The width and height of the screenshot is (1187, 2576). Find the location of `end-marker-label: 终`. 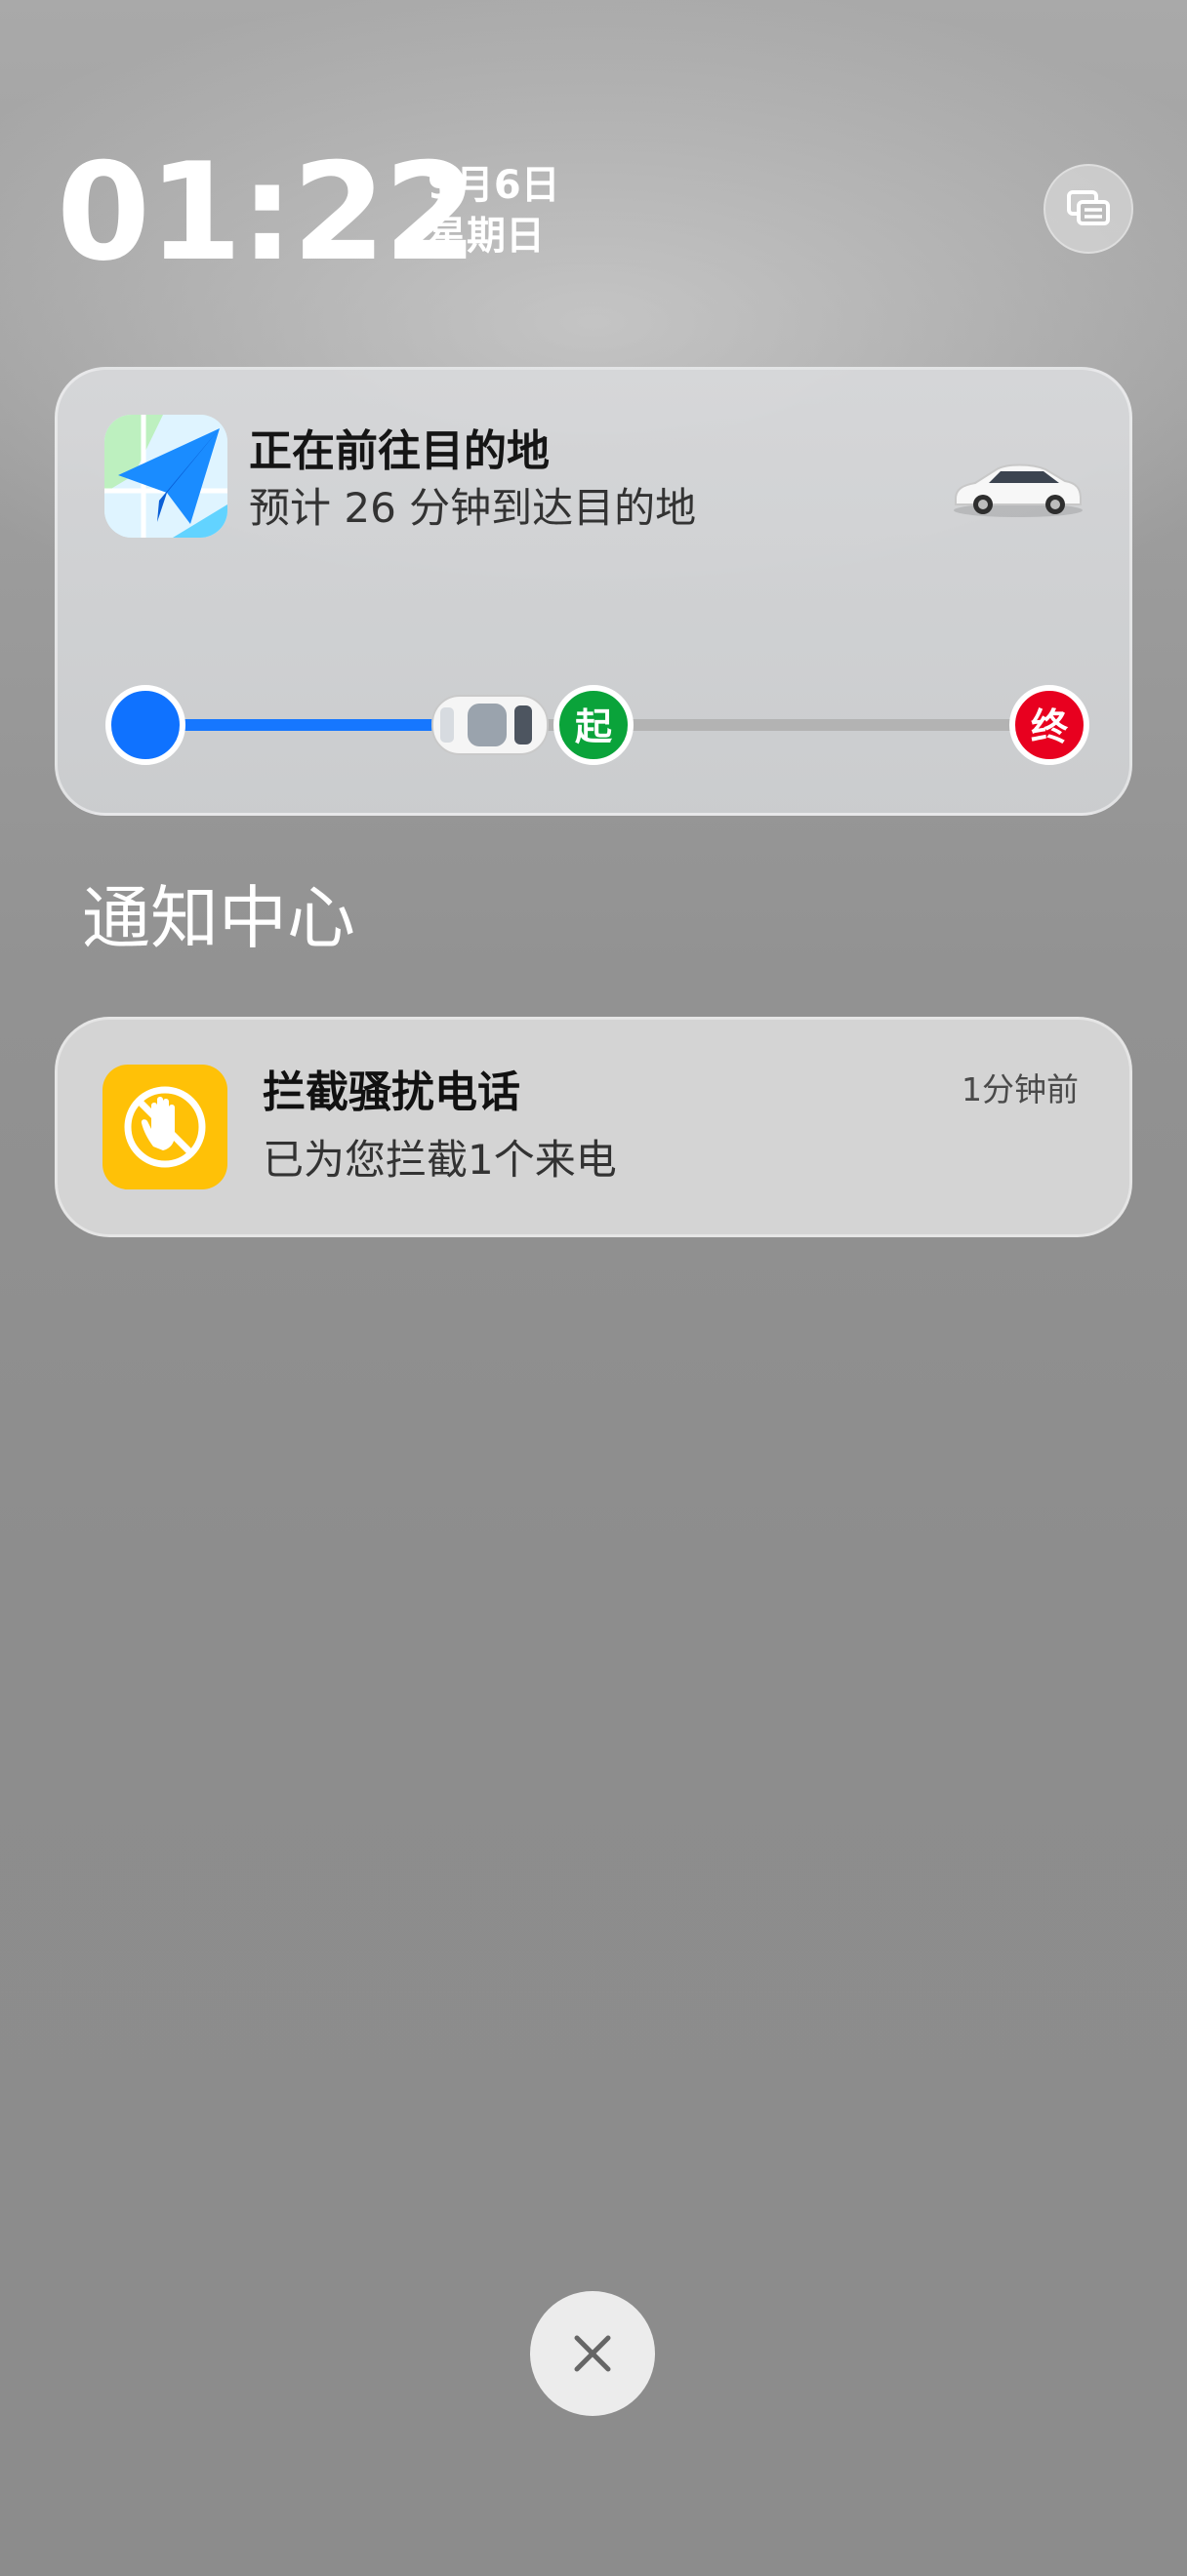

end-marker-label: 终 is located at coordinates (1050, 726).